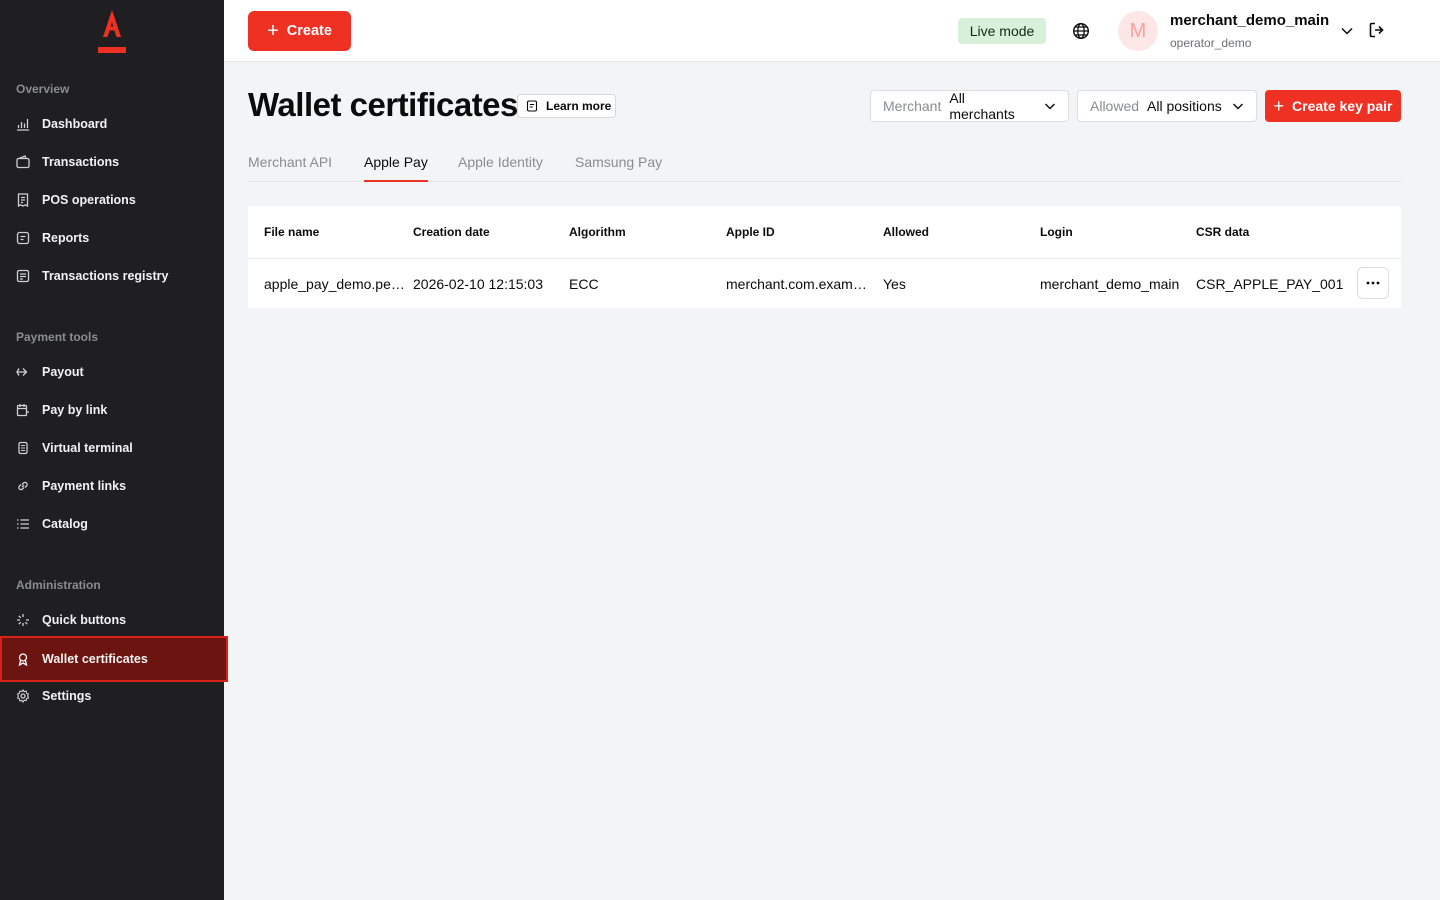  What do you see at coordinates (750, 232) in the screenshot?
I see `column-header-apple-id: Apple ID` at bounding box center [750, 232].